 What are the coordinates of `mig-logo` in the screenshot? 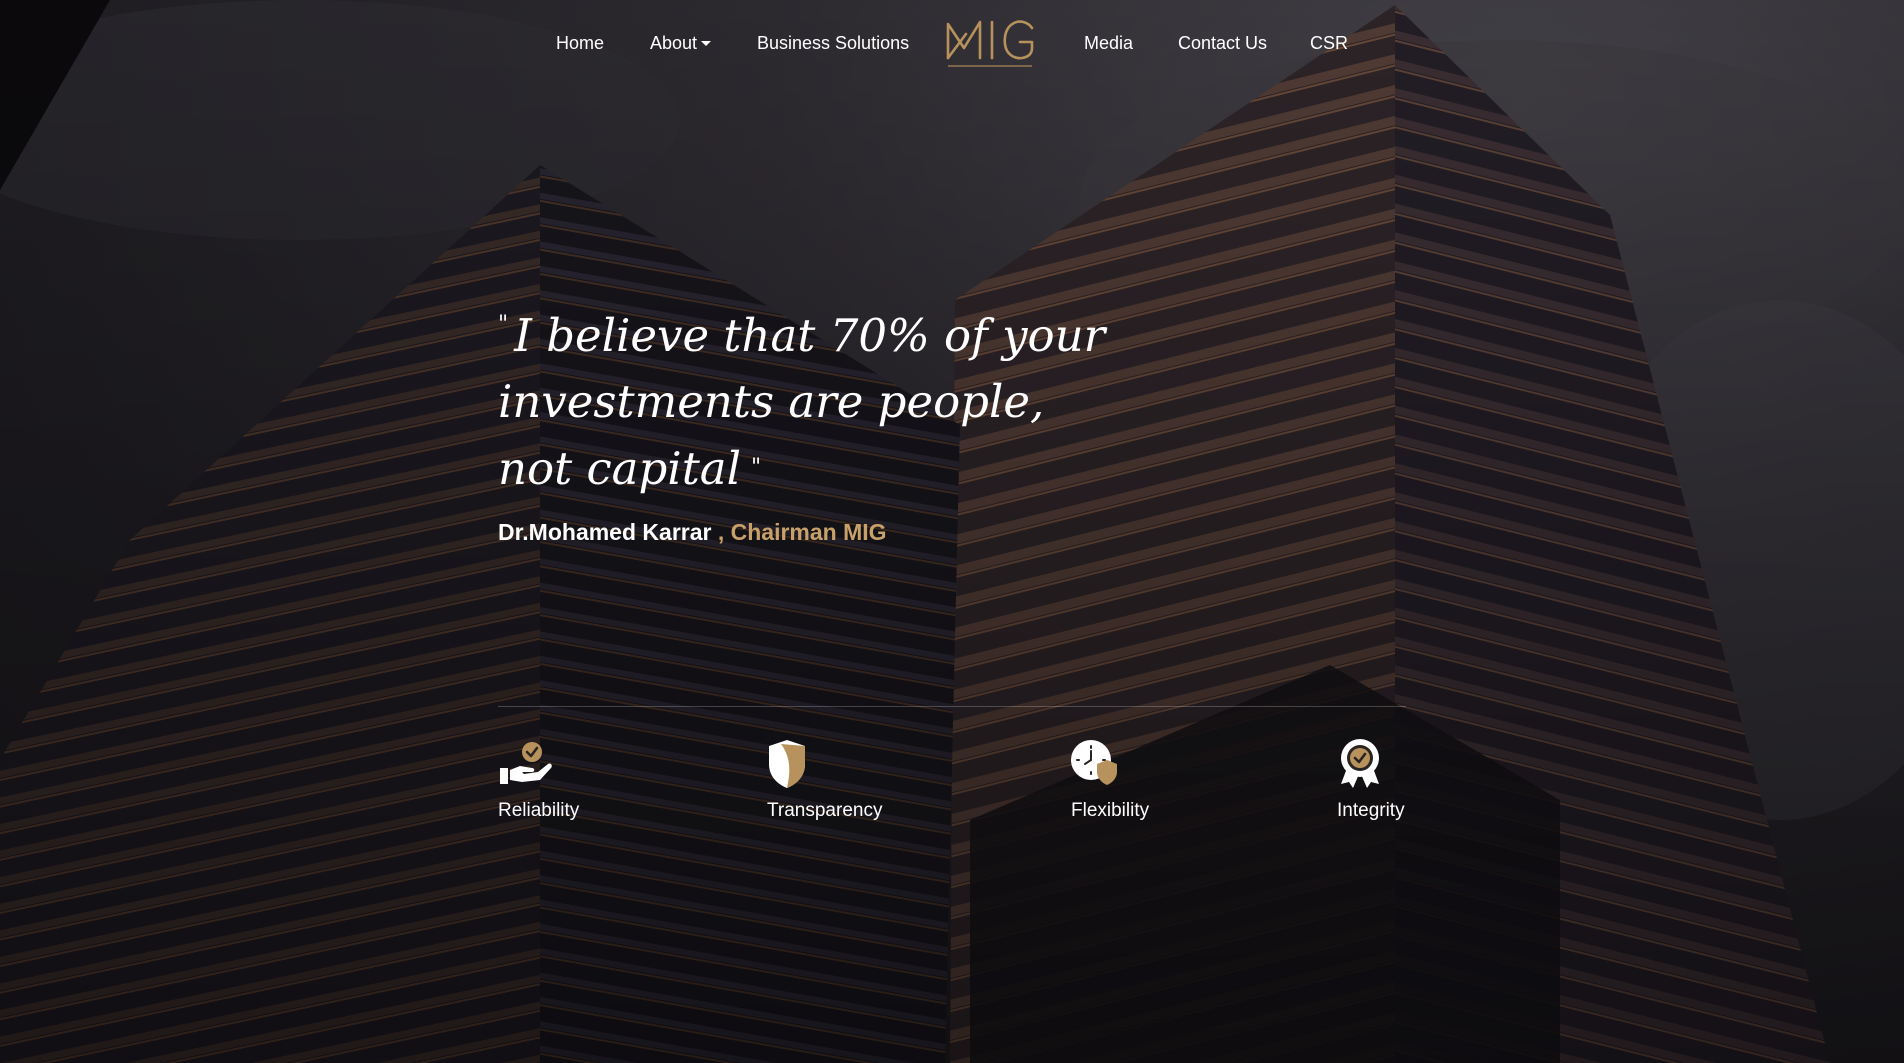 It's located at (992, 44).